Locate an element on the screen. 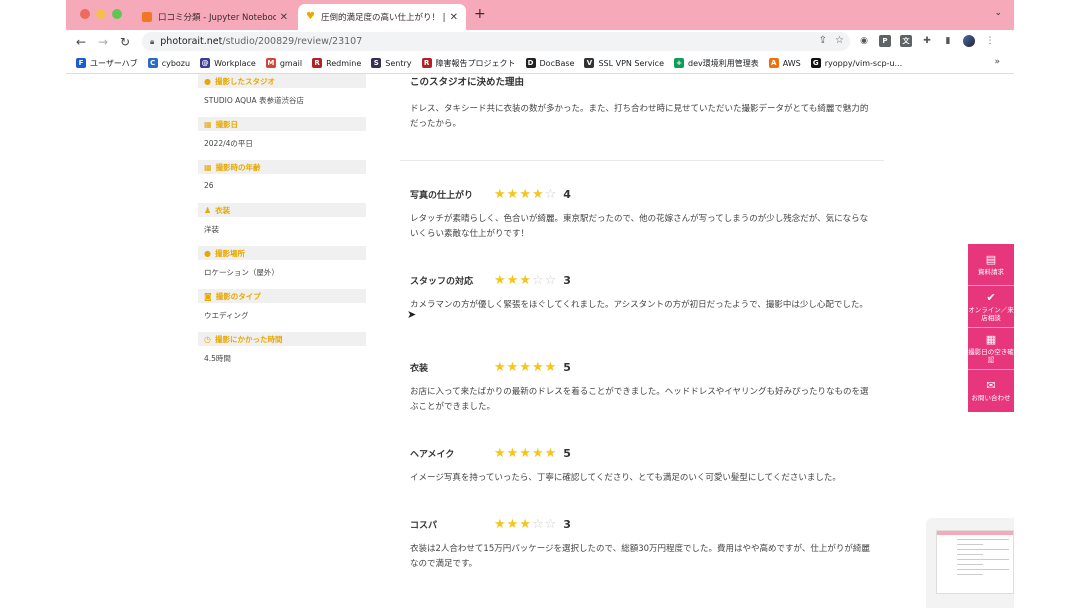 This screenshot has height=608, width=1080. rating-label: 衣装 is located at coordinates (419, 368).